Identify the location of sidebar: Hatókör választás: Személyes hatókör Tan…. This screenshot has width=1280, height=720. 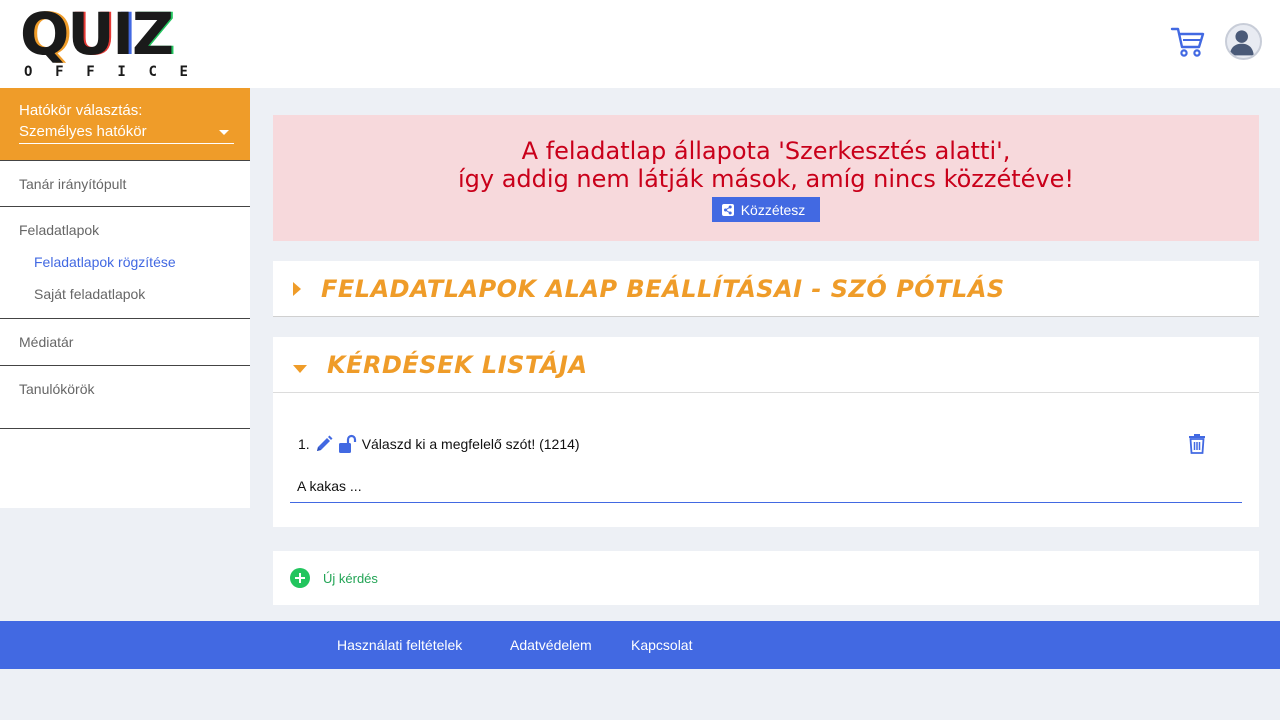
(125, 298).